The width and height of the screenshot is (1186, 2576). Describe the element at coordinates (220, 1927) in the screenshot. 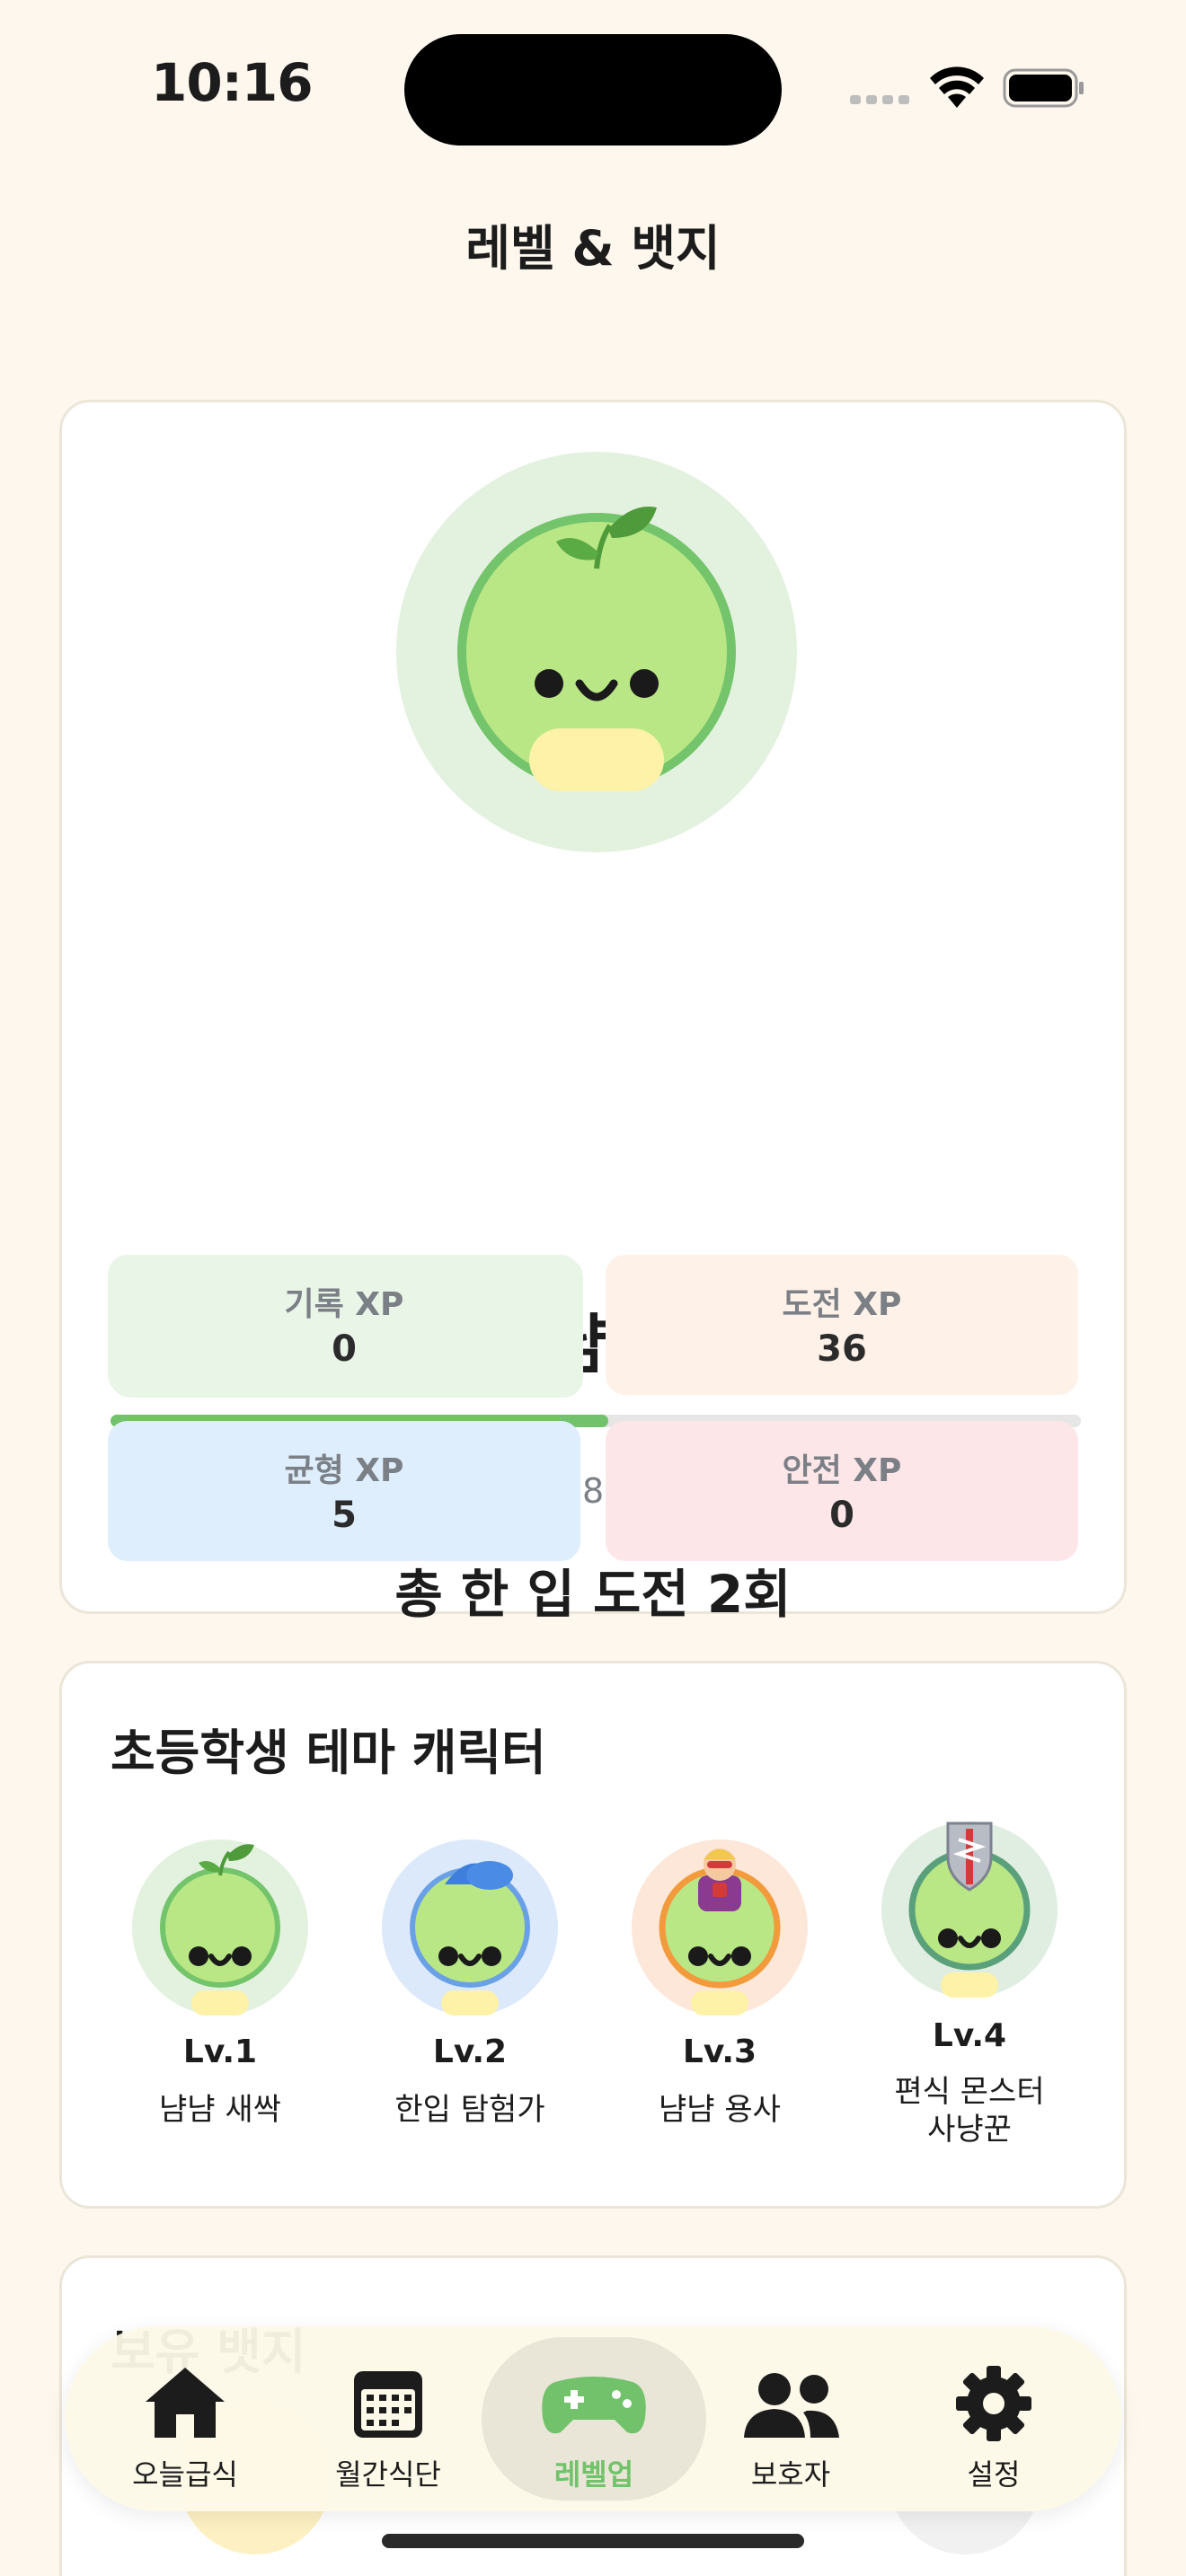

I see `sprout-character-icon` at that location.